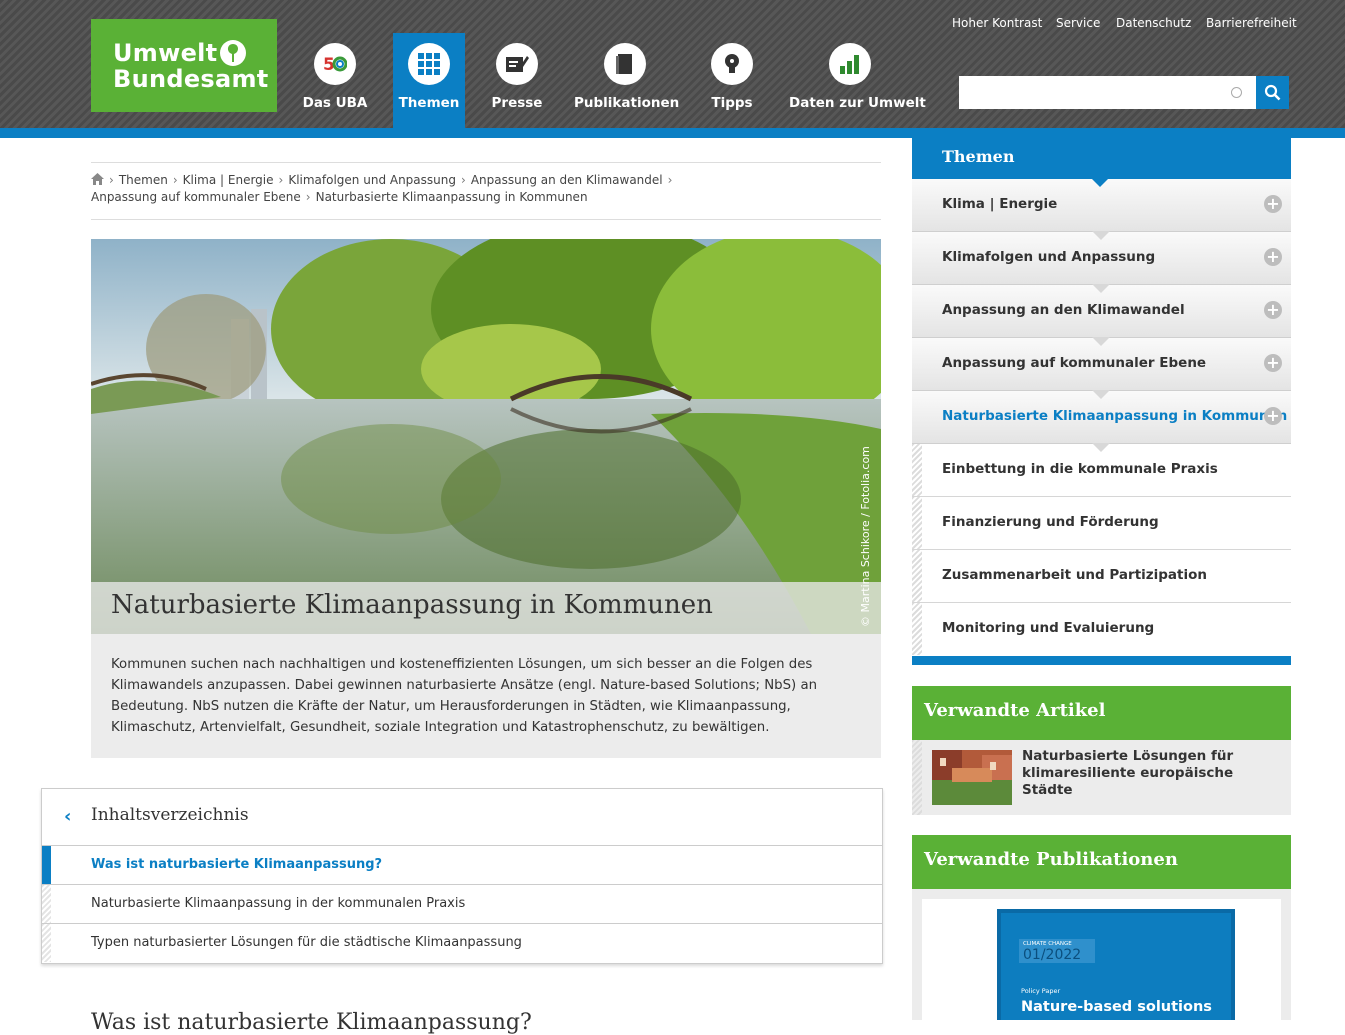 The image size is (1345, 1035). Describe the element at coordinates (1236, 92) in the screenshot. I see `loading-ring-icon` at that location.